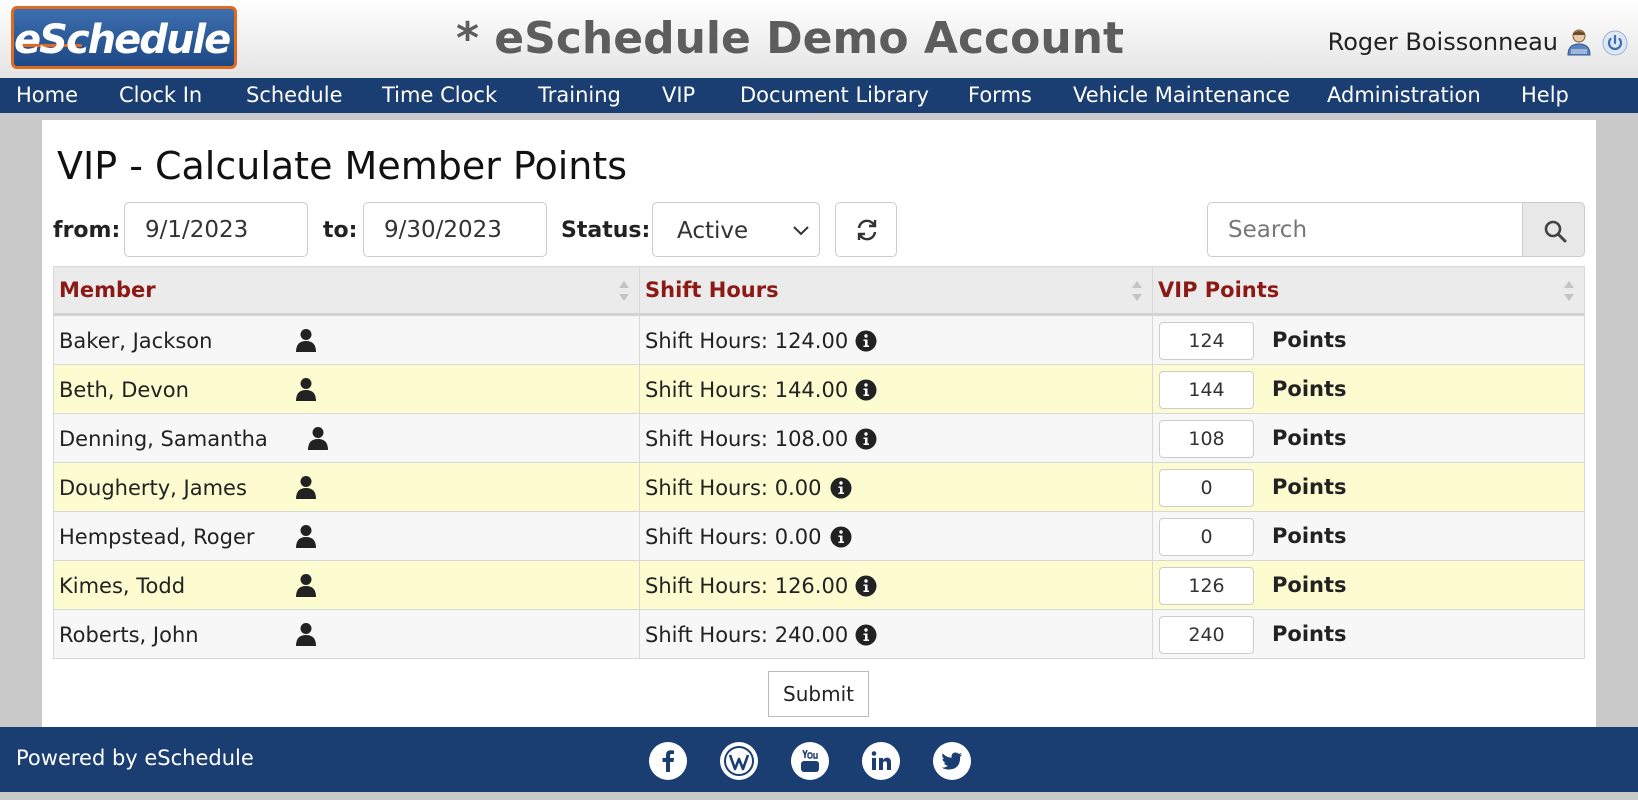 This screenshot has width=1638, height=800. Describe the element at coordinates (834, 95) in the screenshot. I see `nav-item-document-library: Document Library` at that location.